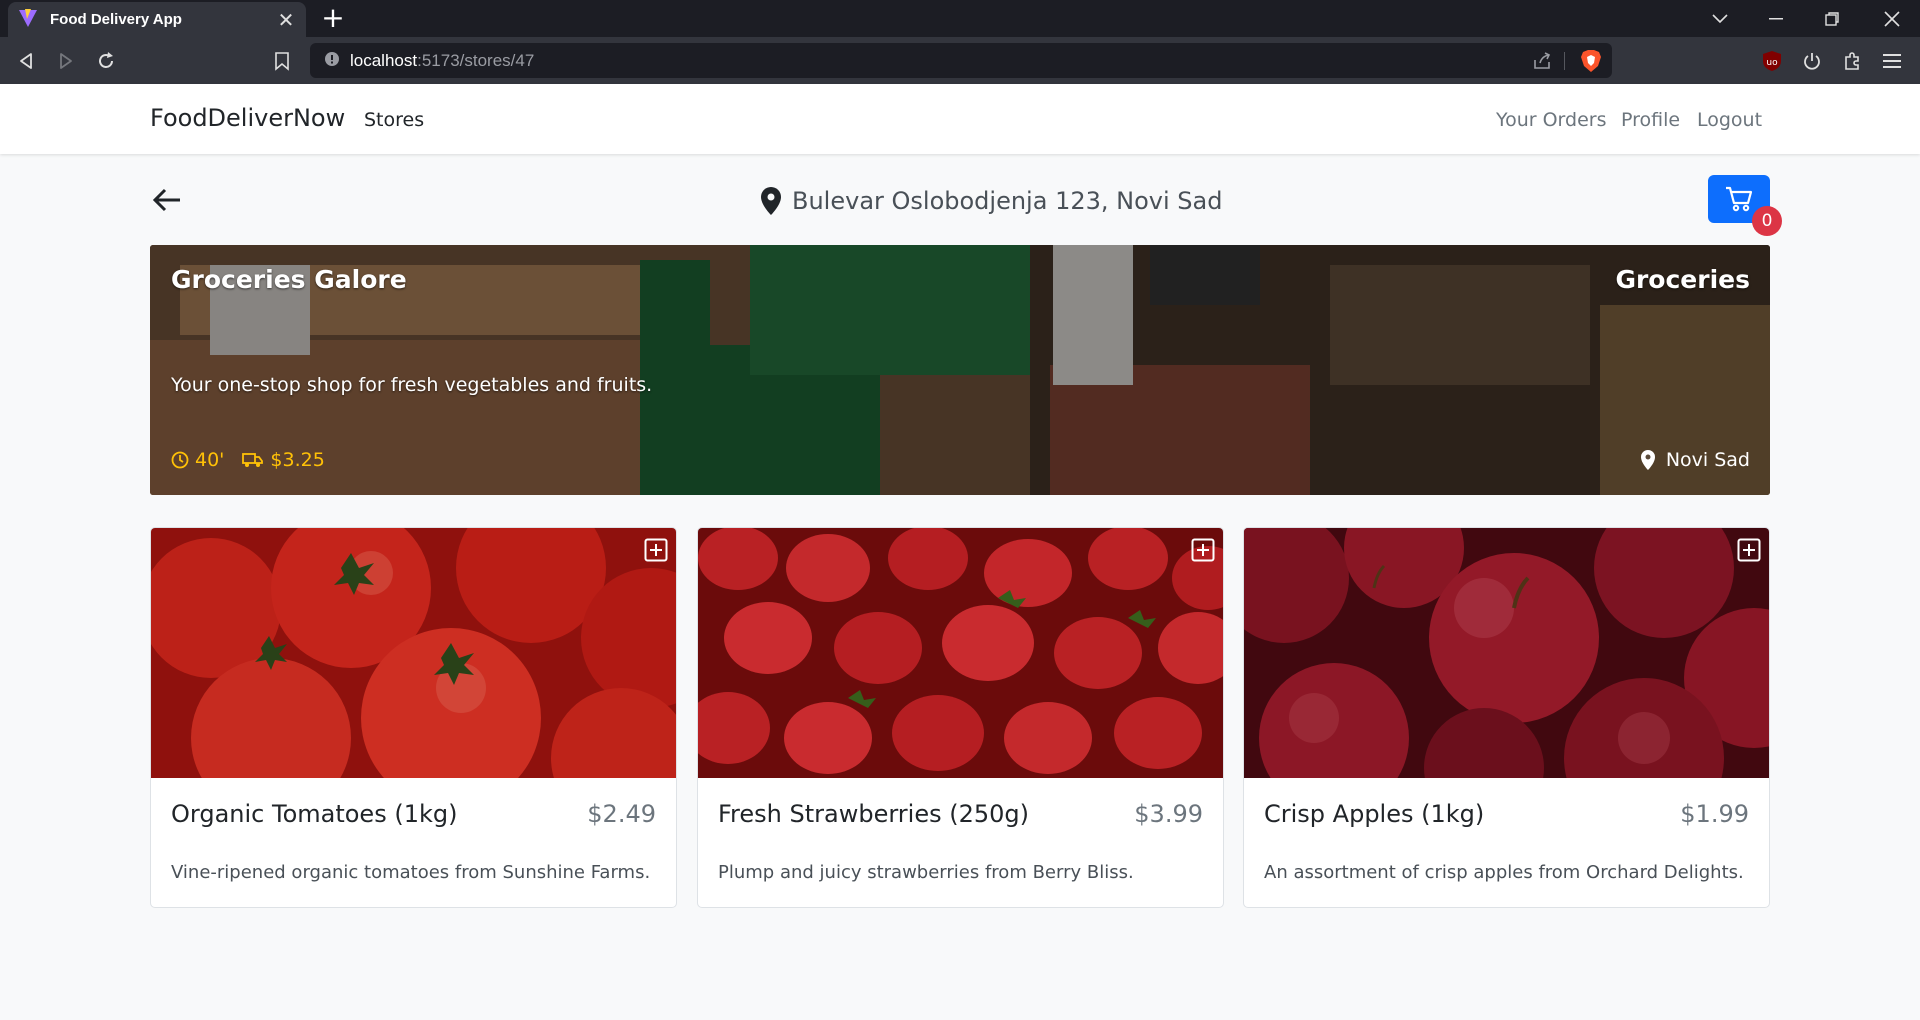 This screenshot has height=1020, width=1920. I want to click on url-host: localhost, so click(384, 60).